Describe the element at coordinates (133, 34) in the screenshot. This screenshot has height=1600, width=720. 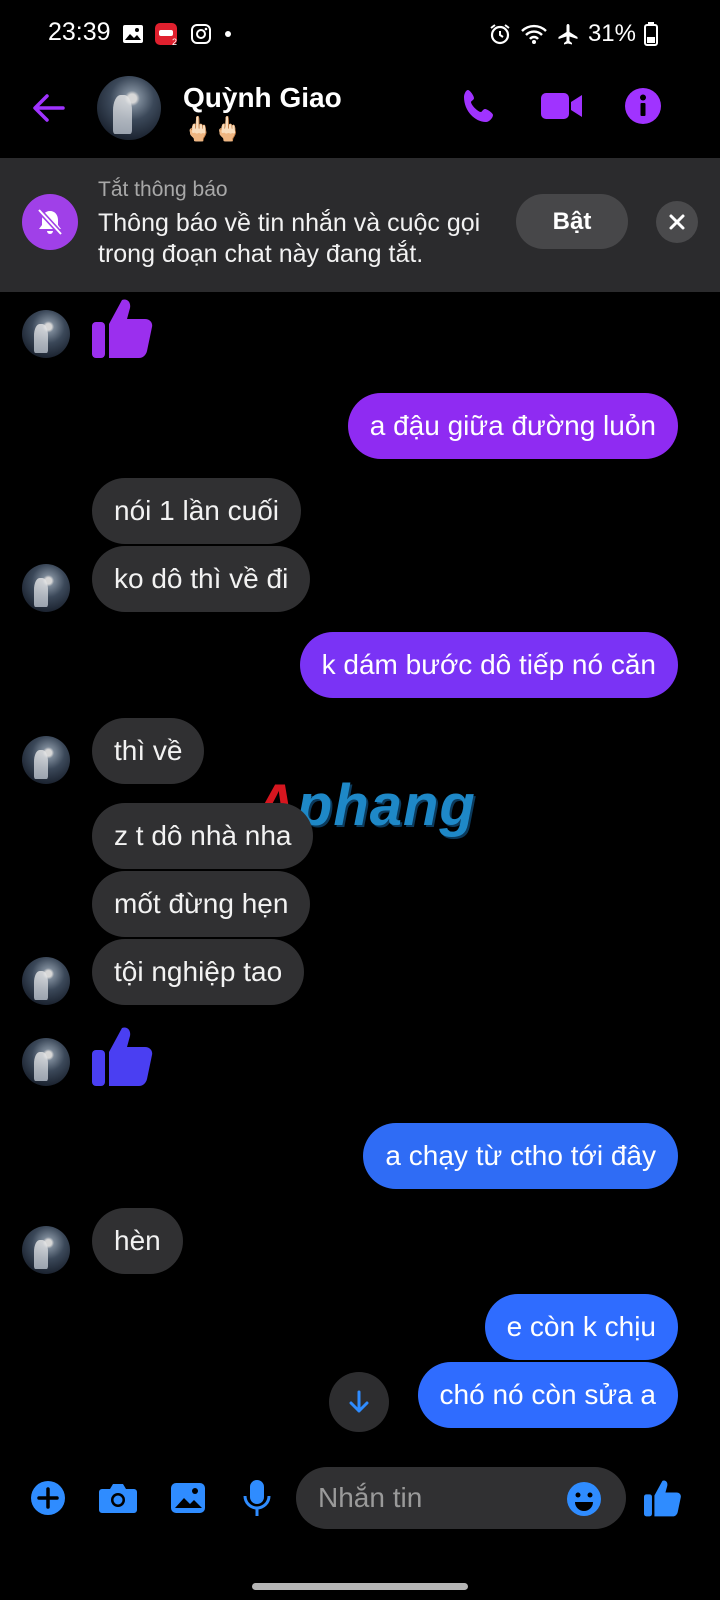
I see `gallery-icon` at that location.